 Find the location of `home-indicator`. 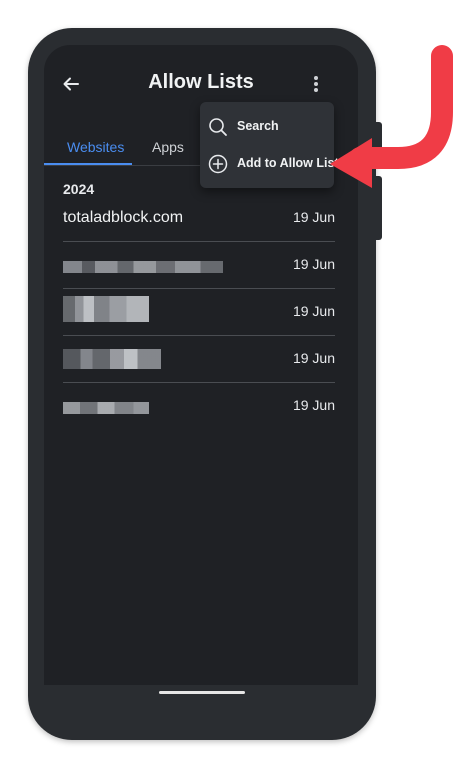

home-indicator is located at coordinates (202, 692).